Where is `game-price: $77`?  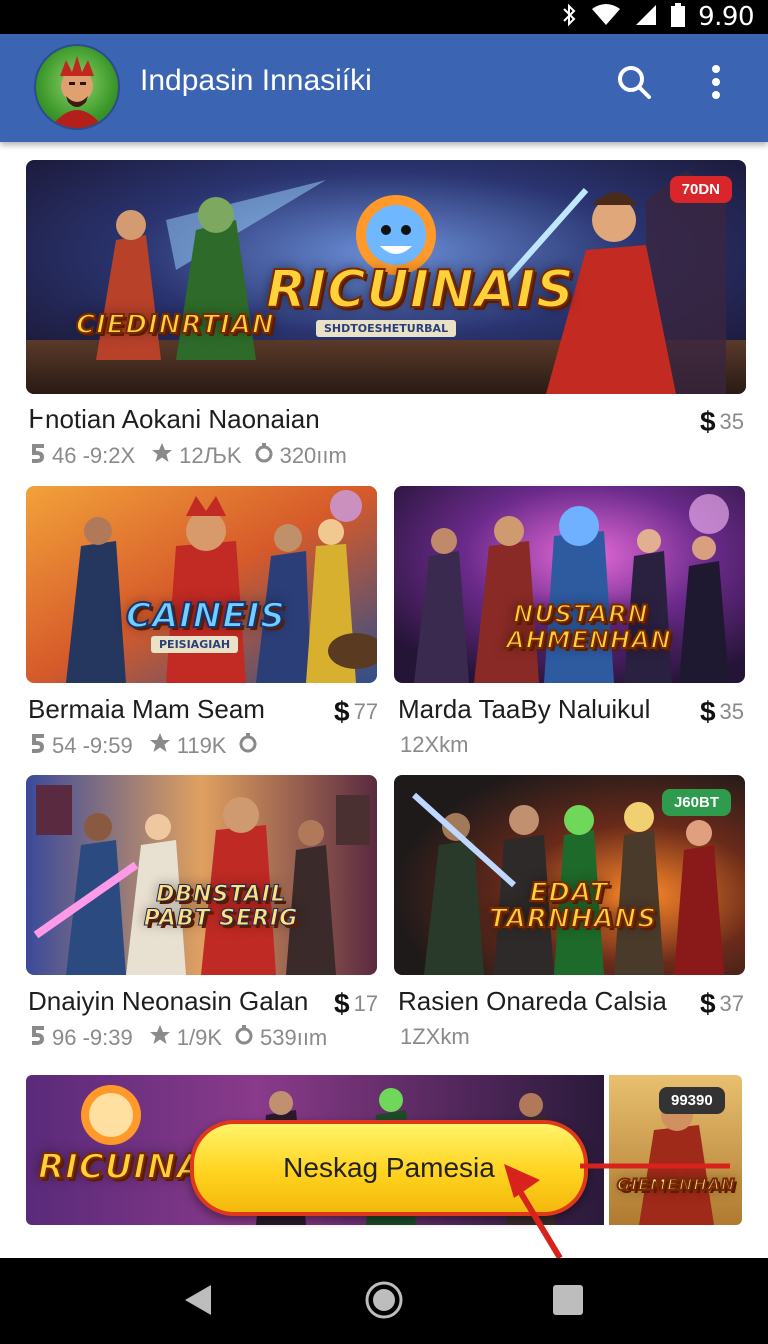 game-price: $77 is located at coordinates (356, 711).